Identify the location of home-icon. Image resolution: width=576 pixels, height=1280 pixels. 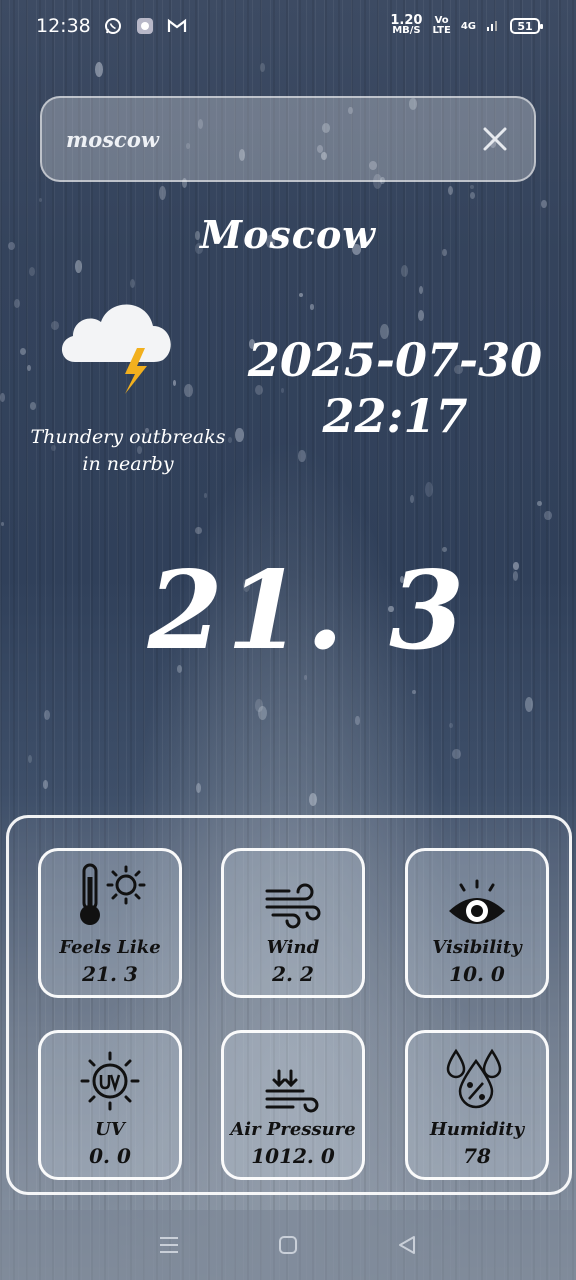
(288, 1245).